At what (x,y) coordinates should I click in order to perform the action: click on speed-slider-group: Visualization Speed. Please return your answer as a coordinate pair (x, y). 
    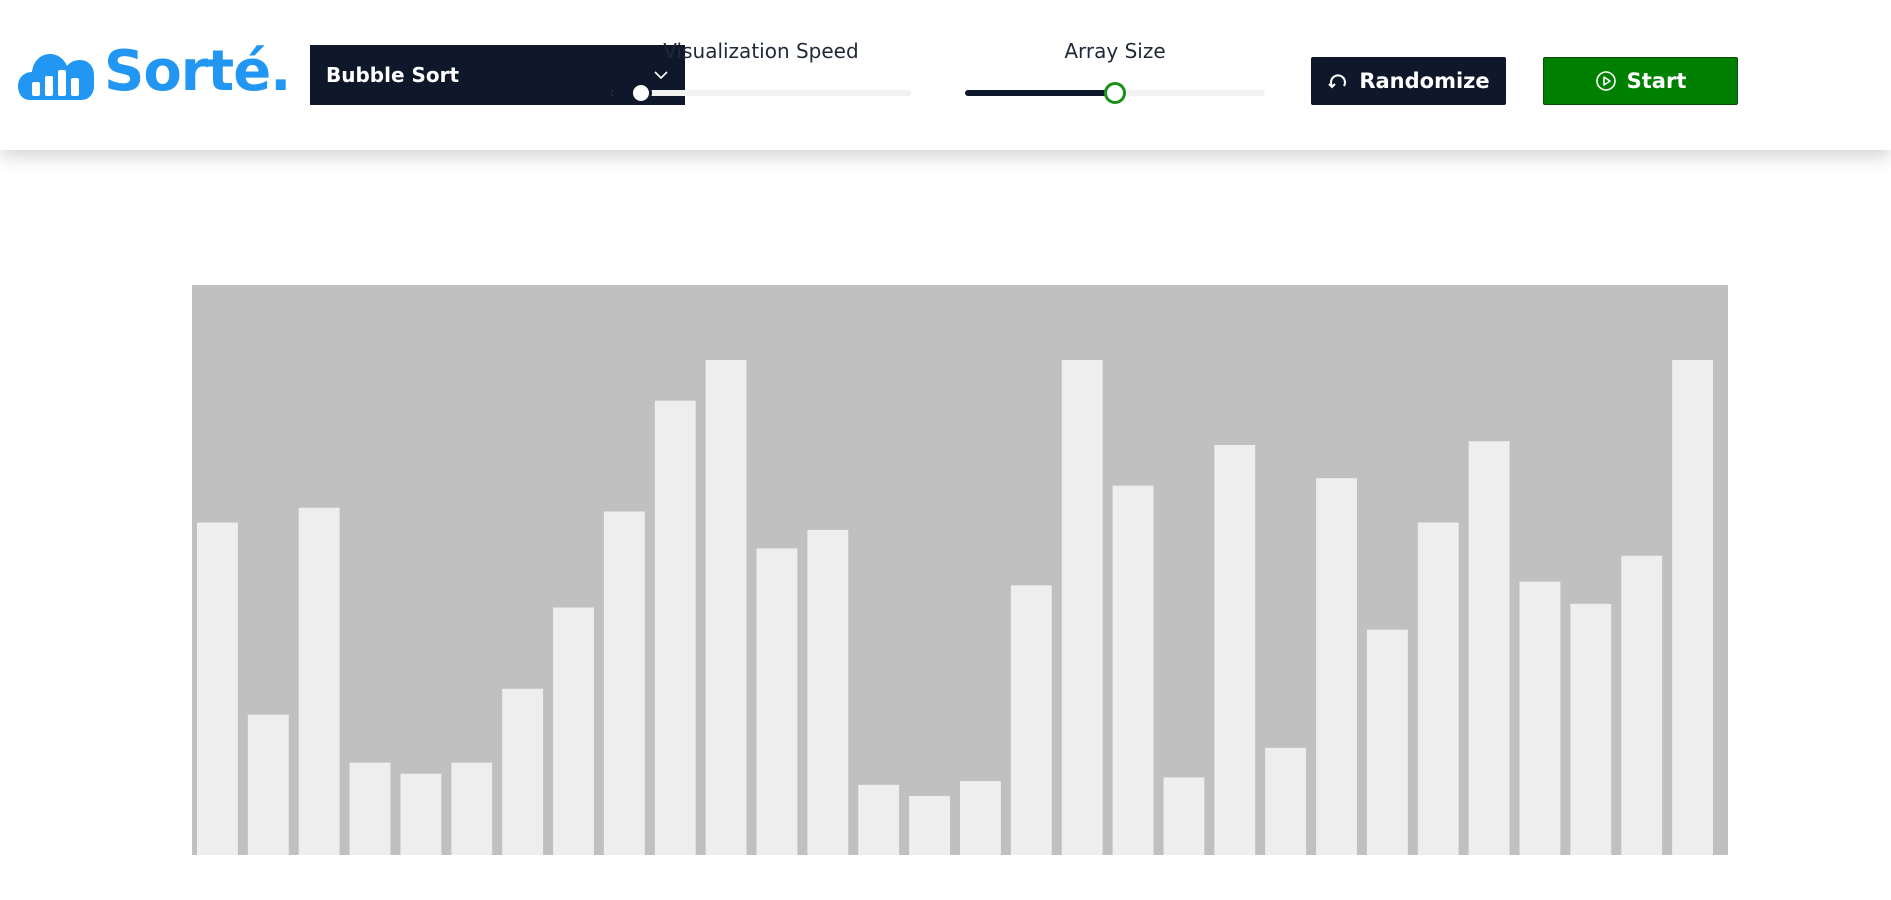
    Looking at the image, I should click on (761, 73).